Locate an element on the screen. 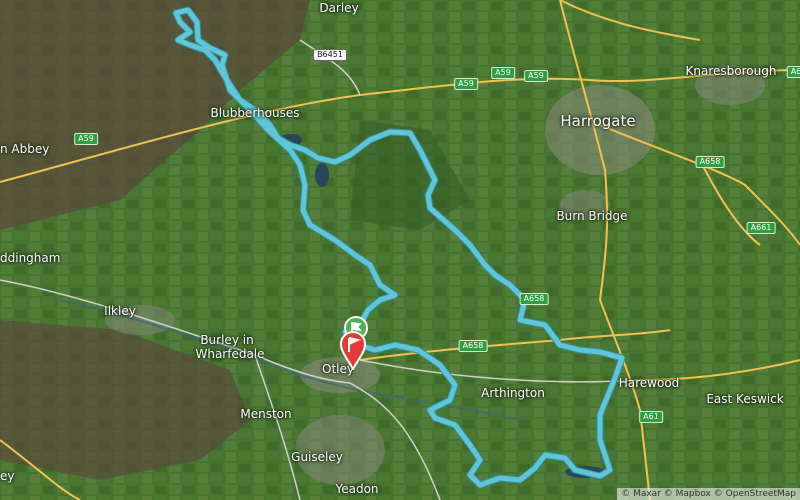 This screenshot has height=500, width=800. harrogate-urban is located at coordinates (600, 130).